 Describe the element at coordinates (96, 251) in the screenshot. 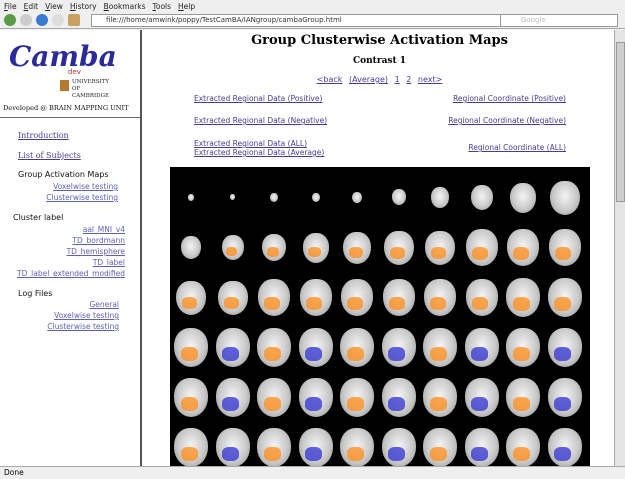

I see `cluster-hemisphere-link: TD_hemisphere` at that location.